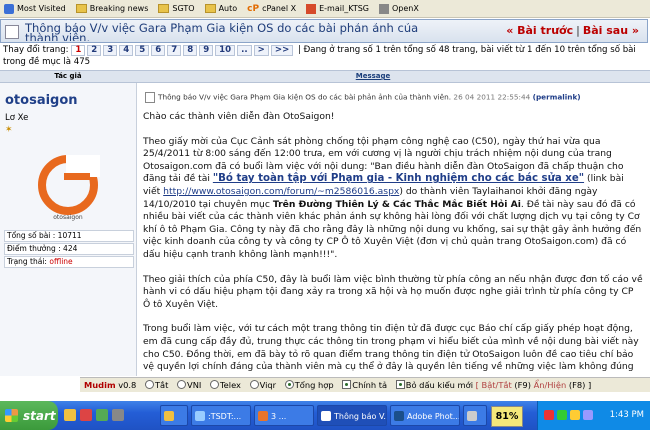 The width and height of the screenshot is (650, 430). I want to click on page-icon, so click(326, 416).